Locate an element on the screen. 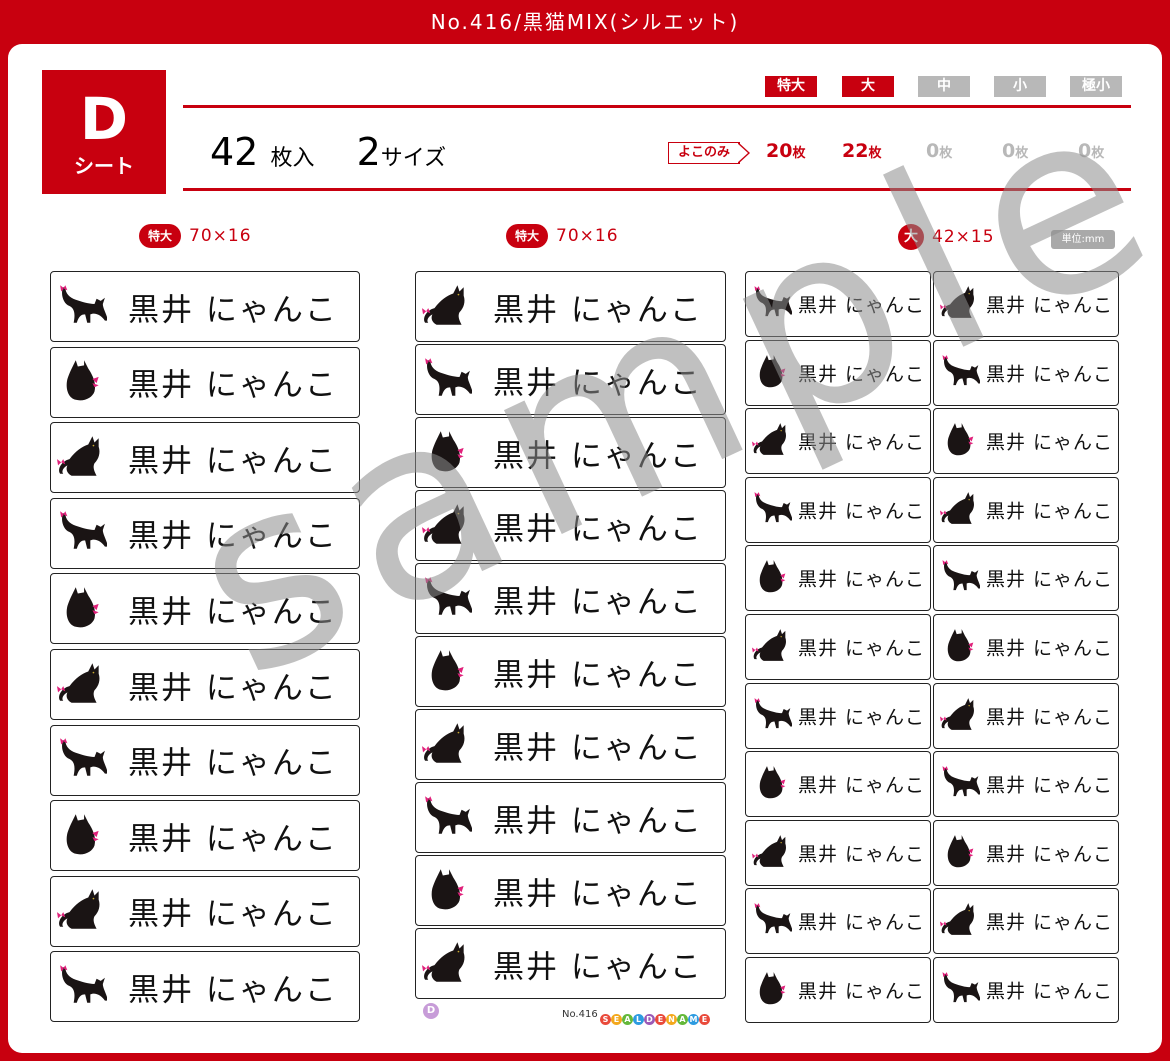 The height and width of the screenshot is (1061, 1170). column-badge: 大 is located at coordinates (911, 237).